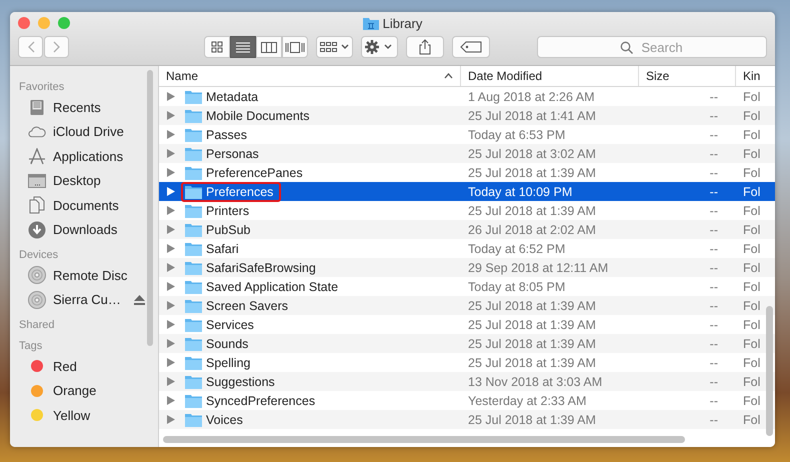 This screenshot has width=790, height=462. Describe the element at coordinates (37, 156) in the screenshot. I see `compass-icon` at that location.